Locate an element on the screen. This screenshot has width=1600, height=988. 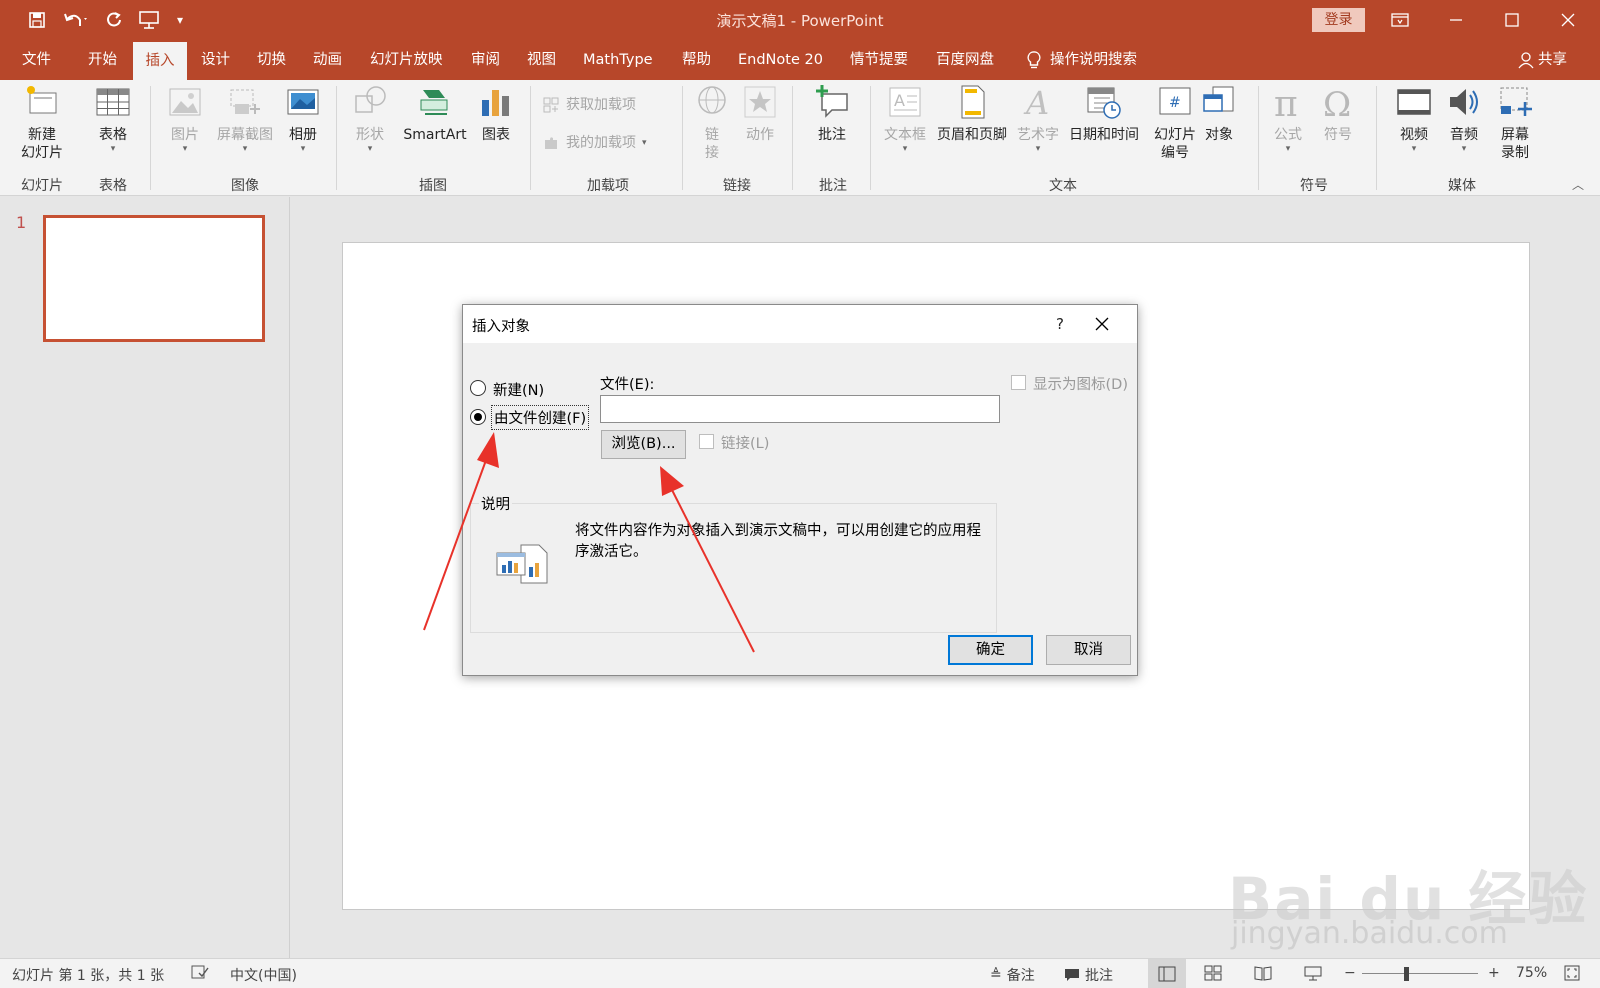
link-label: 链接(L) is located at coordinates (745, 444).